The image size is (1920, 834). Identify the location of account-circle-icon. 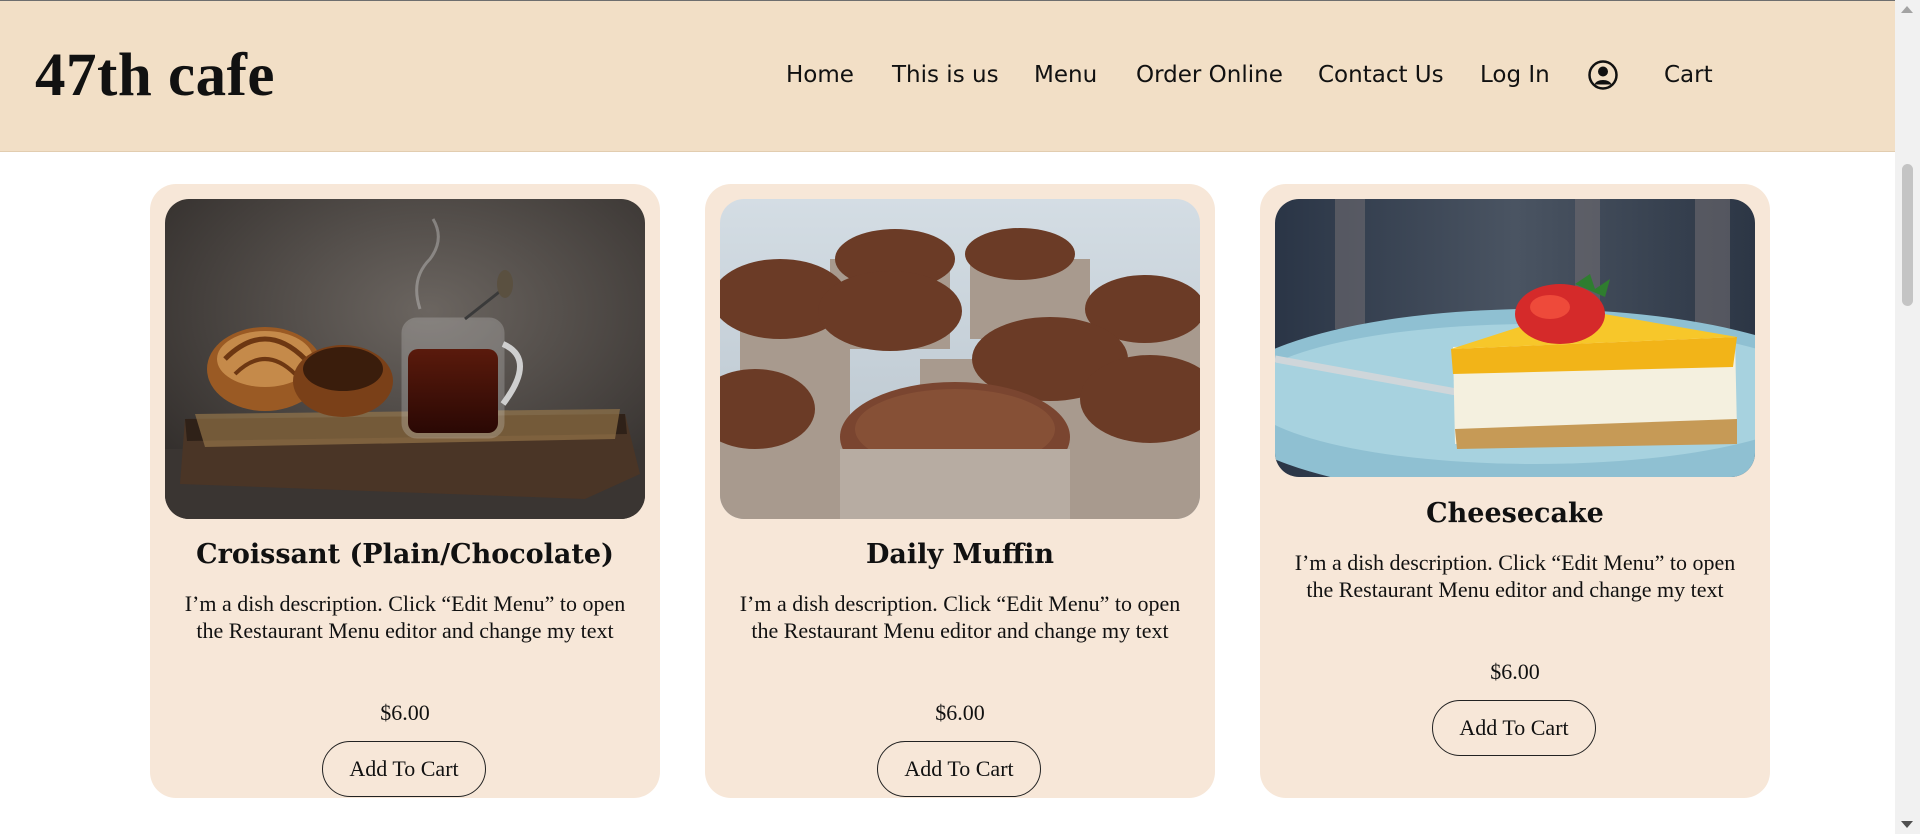
(1603, 75).